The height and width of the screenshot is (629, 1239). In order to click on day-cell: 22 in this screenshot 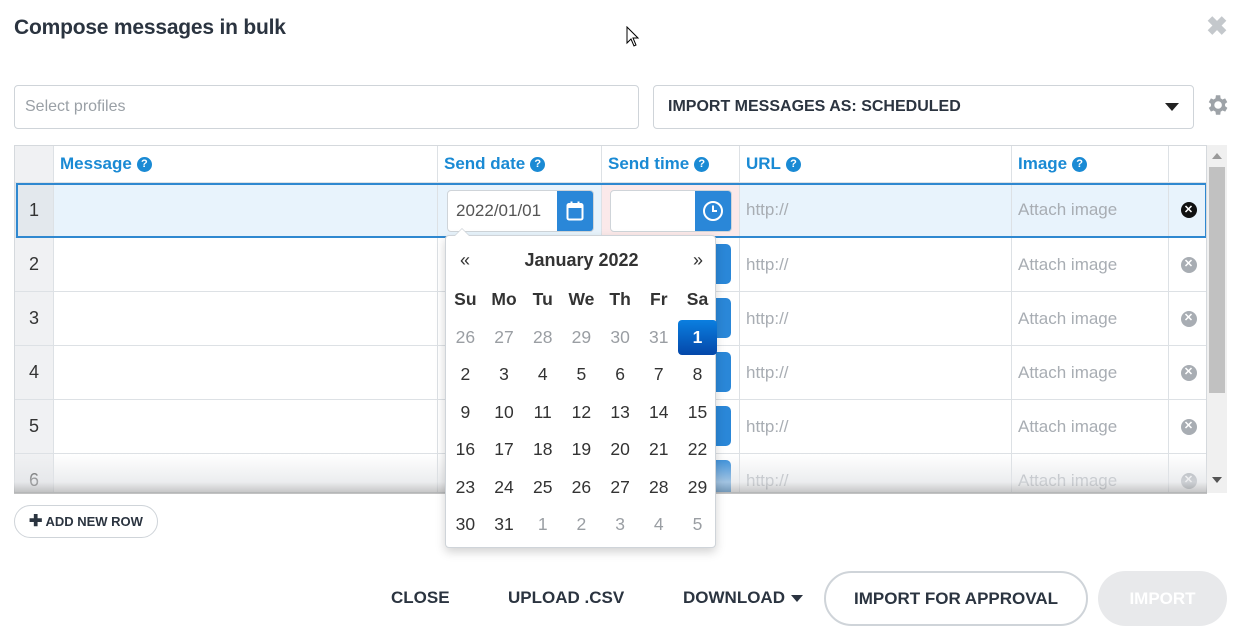, I will do `click(697, 450)`.